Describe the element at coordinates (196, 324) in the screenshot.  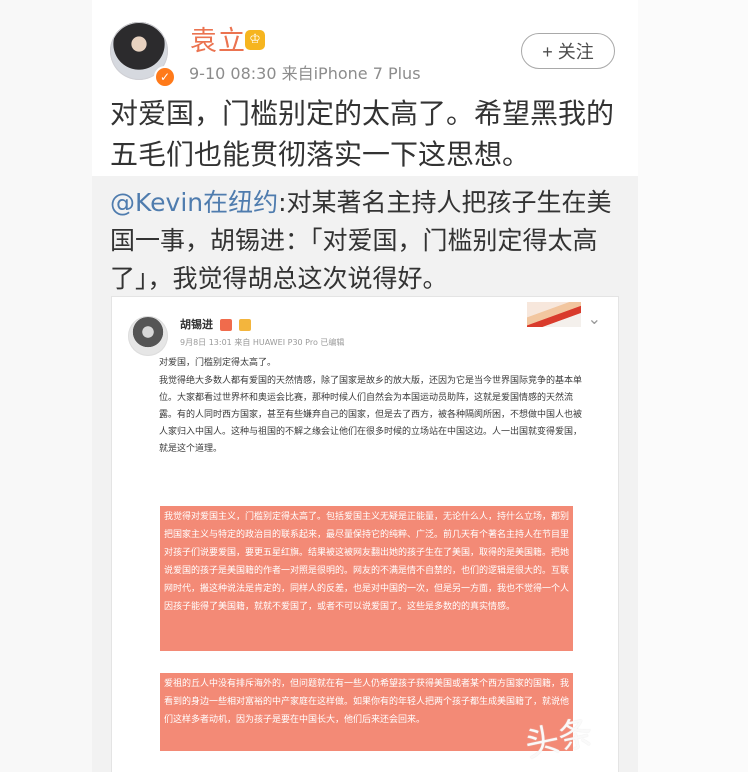
I see `embedded-author-name: 胡锡进` at that location.